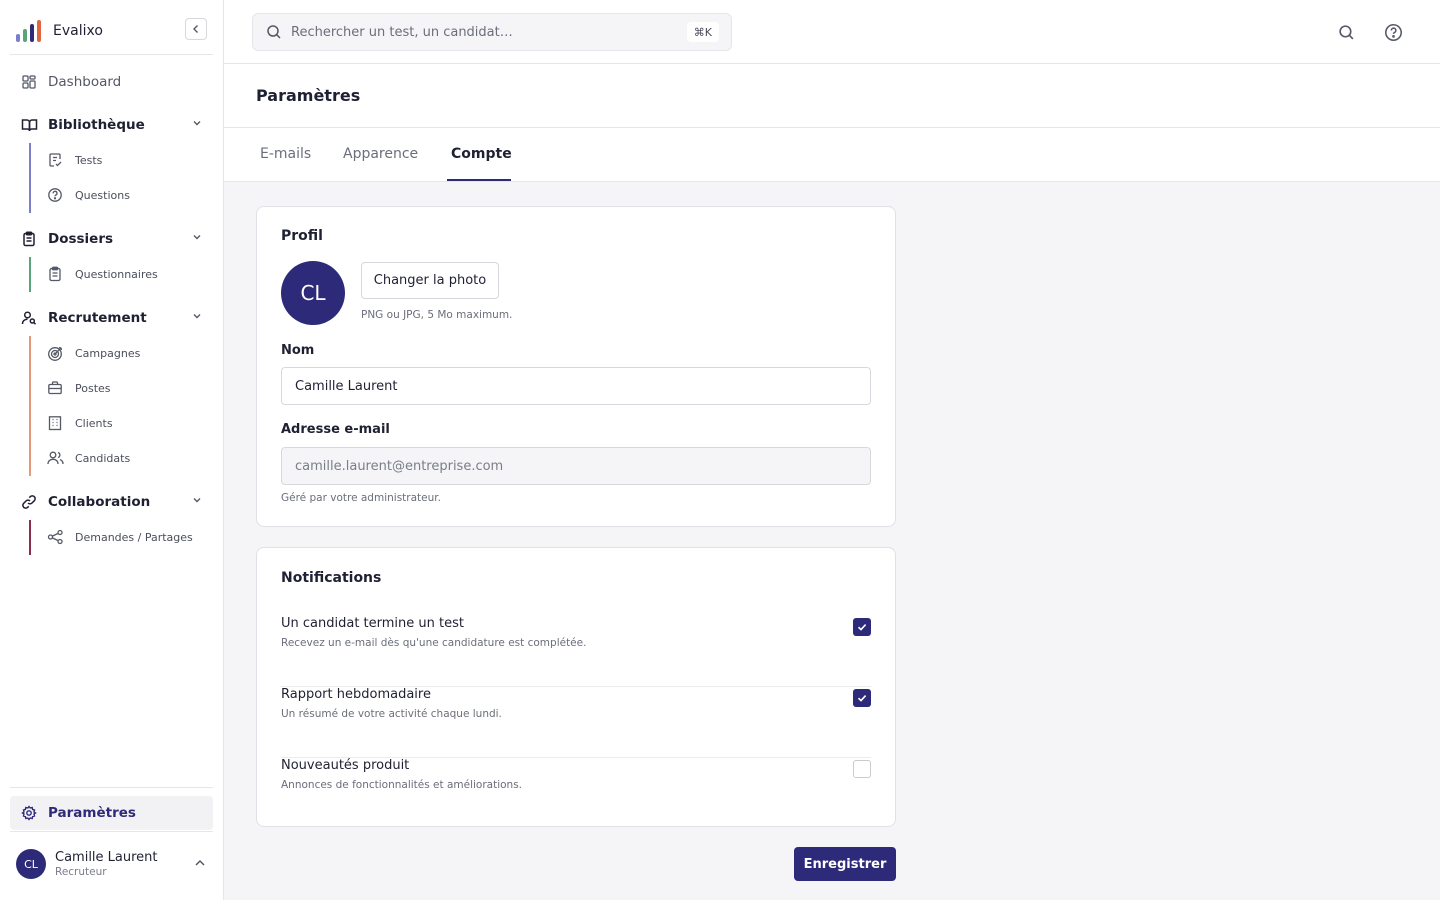 The height and width of the screenshot is (900, 1440). Describe the element at coordinates (29, 82) in the screenshot. I see `grid-icon` at that location.